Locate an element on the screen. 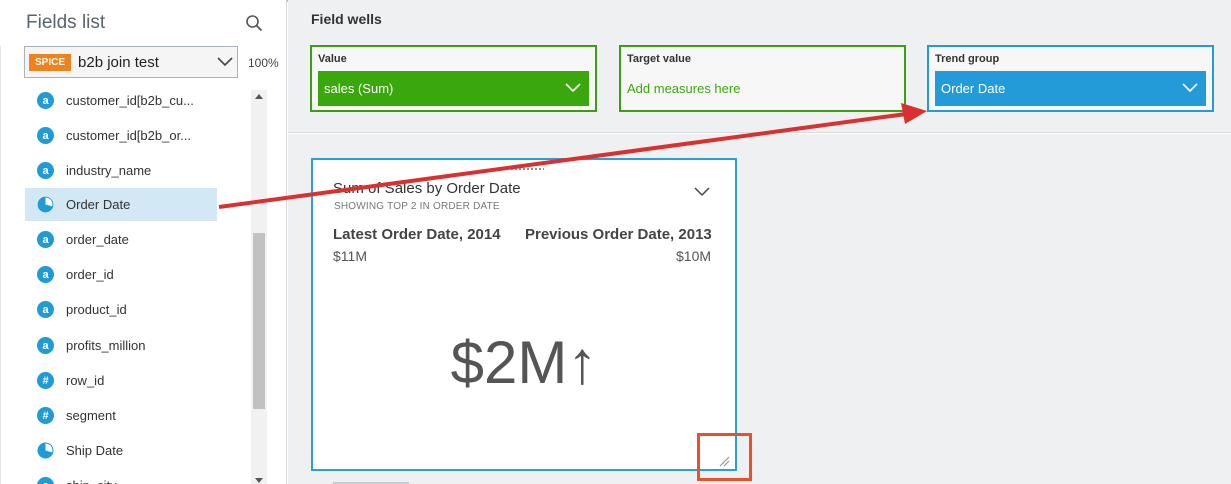 Image resolution: width=1231 pixels, height=484 pixels. scroll-thumb is located at coordinates (259, 321).